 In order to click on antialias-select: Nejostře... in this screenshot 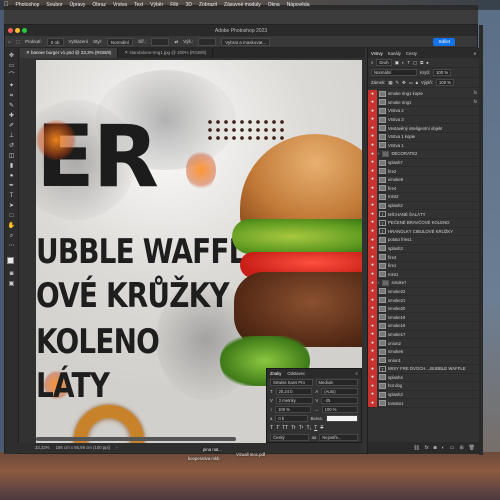, I will do `click(339, 437)`.